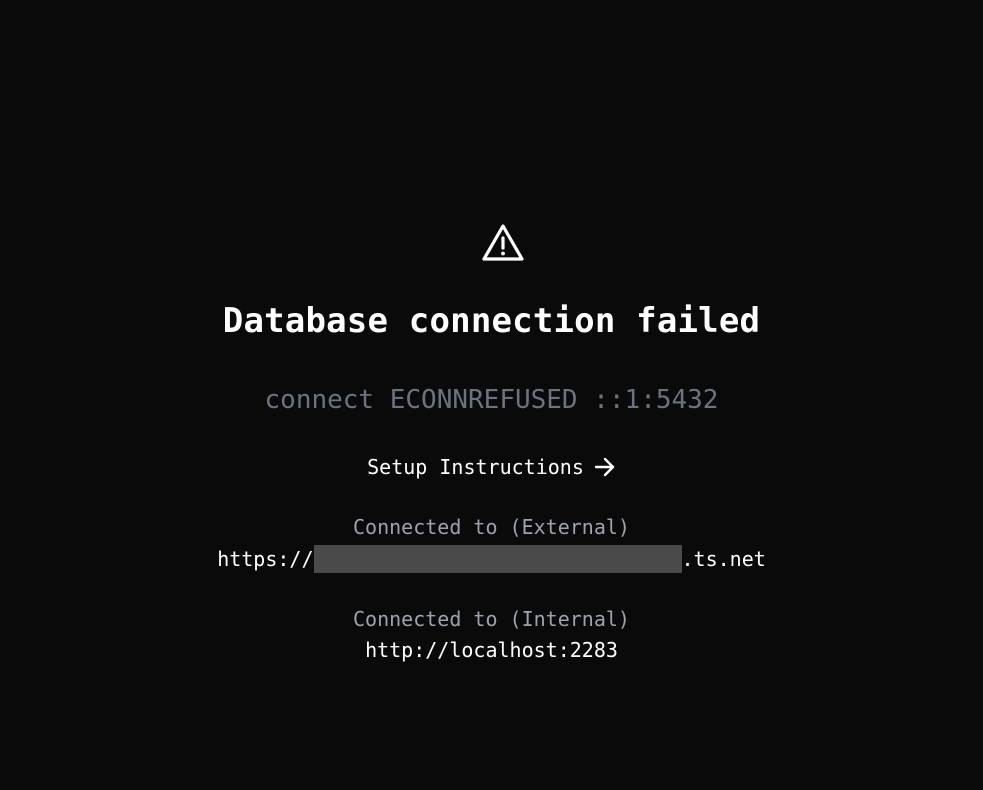  I want to click on external-connection-url: https:// .ts.net, so click(491, 559).